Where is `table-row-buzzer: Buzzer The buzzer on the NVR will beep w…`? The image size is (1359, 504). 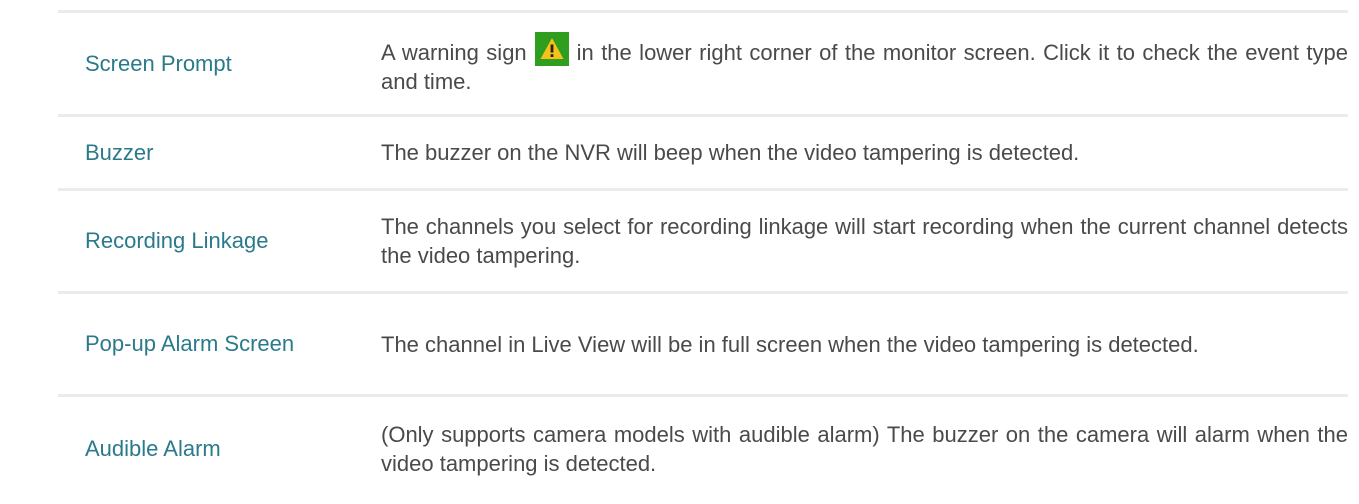
table-row-buzzer: Buzzer The buzzer on the NVR will beep w… is located at coordinates (703, 152).